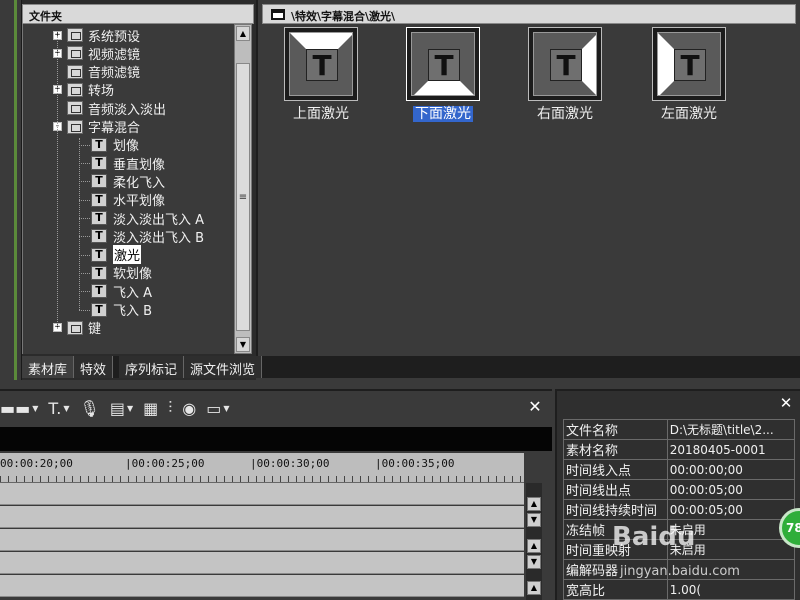 The image size is (800, 600). I want to click on tab-2: 序列标记, so click(152, 367).